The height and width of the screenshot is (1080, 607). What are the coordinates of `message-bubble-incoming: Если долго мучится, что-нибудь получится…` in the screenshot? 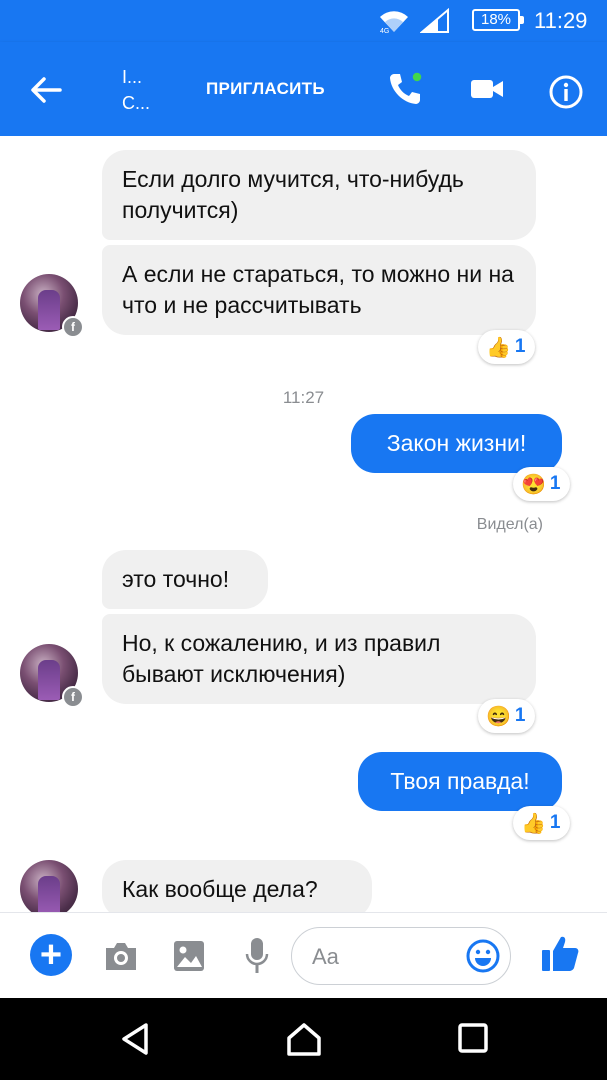 It's located at (319, 195).